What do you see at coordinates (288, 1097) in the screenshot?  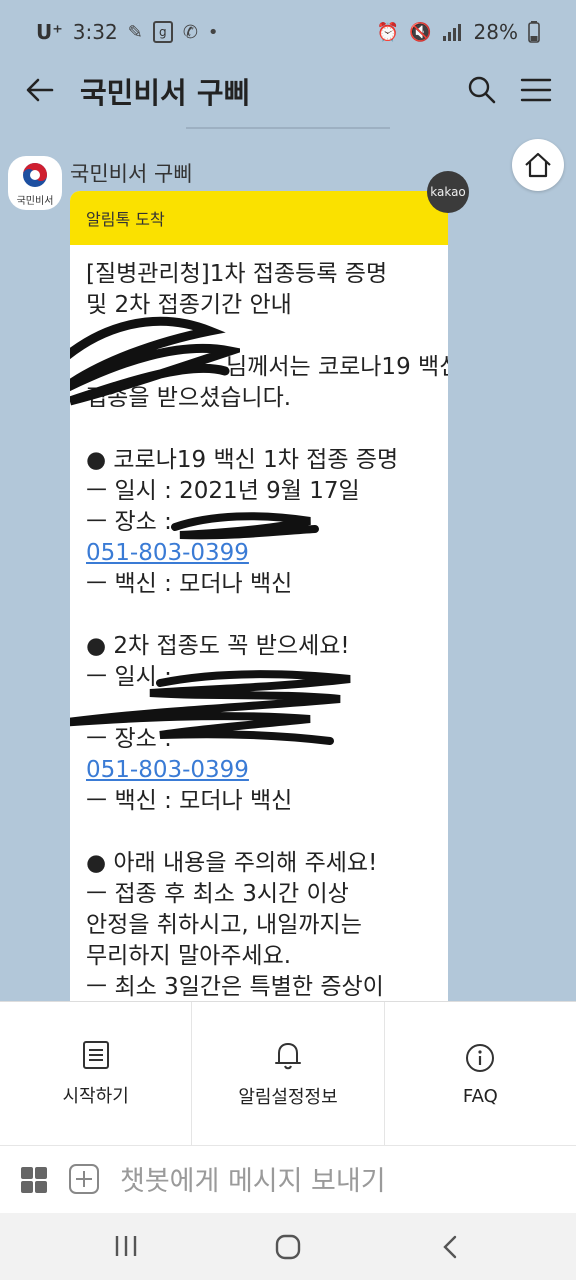 I see `quick-menu-label: 알림설정정보` at bounding box center [288, 1097].